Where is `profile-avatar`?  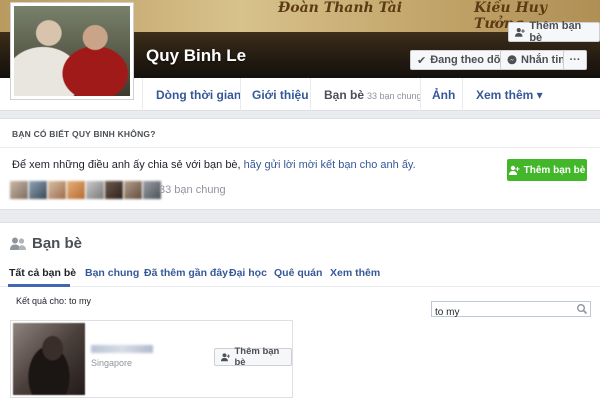 profile-avatar is located at coordinates (72, 51).